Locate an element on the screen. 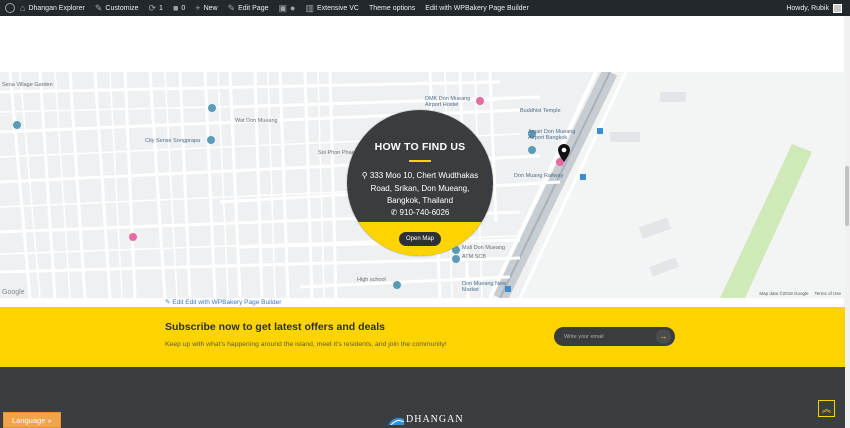  scroll-to-top-button: ︽ is located at coordinates (826, 408).